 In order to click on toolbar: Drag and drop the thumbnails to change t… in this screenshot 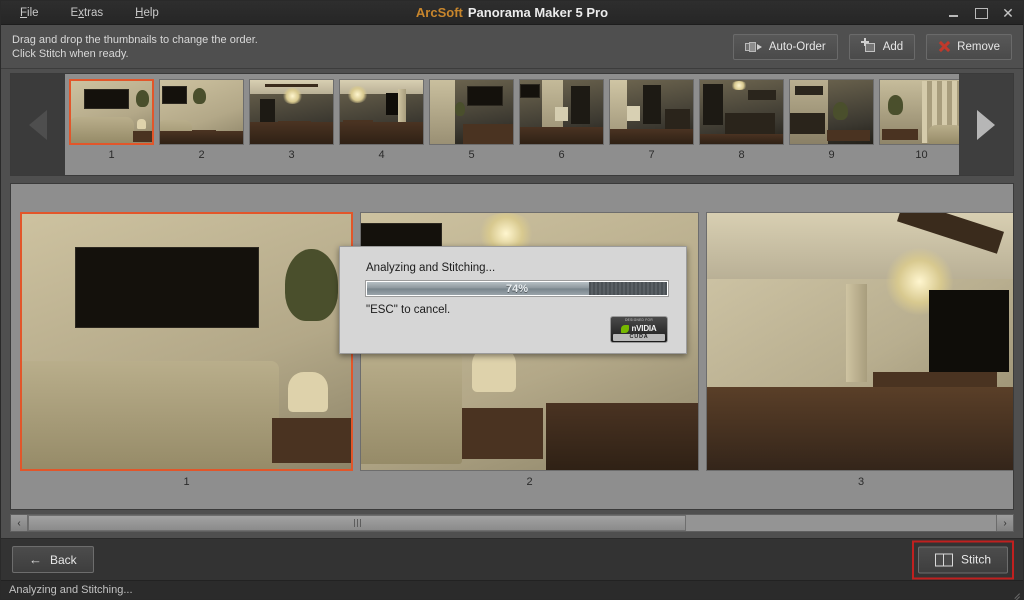, I will do `click(512, 47)`.